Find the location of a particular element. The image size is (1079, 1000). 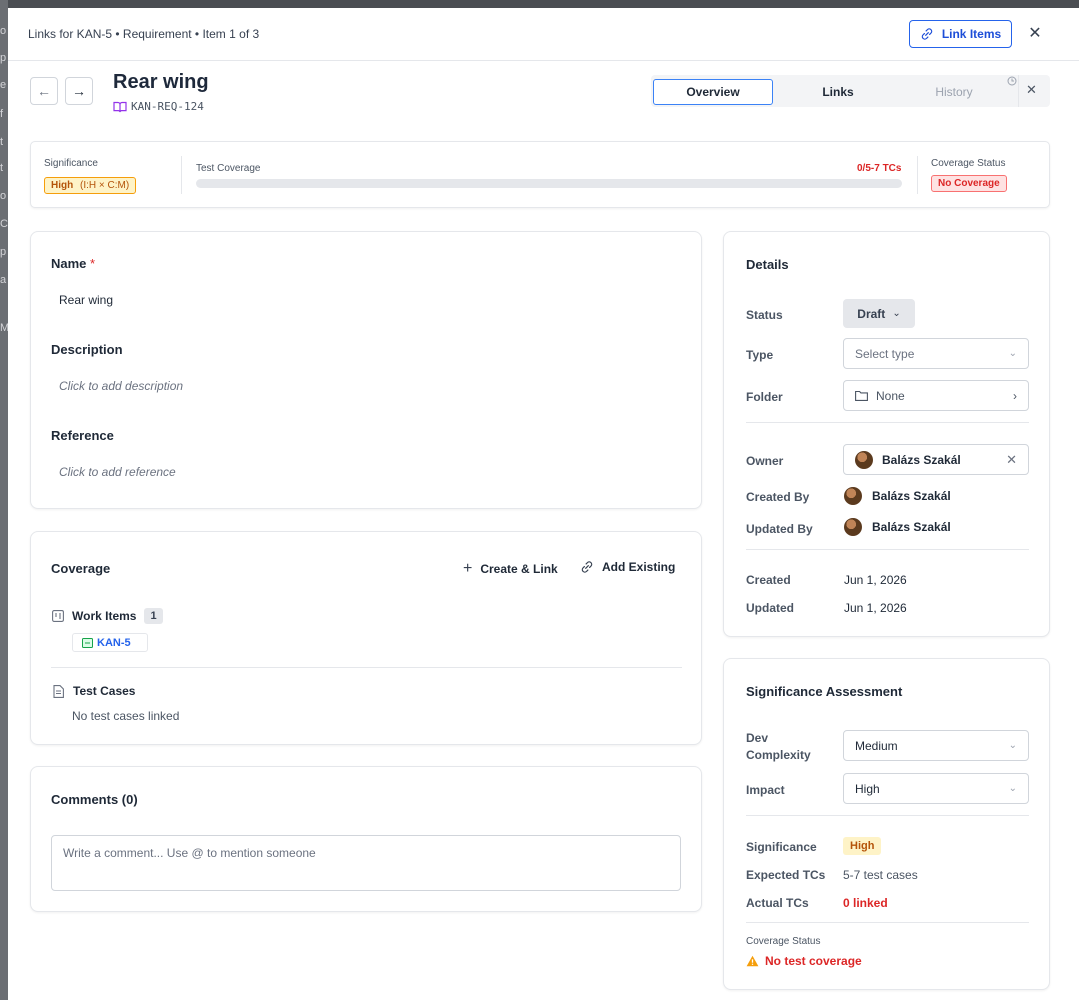

name-label: Name * is located at coordinates (73, 263).